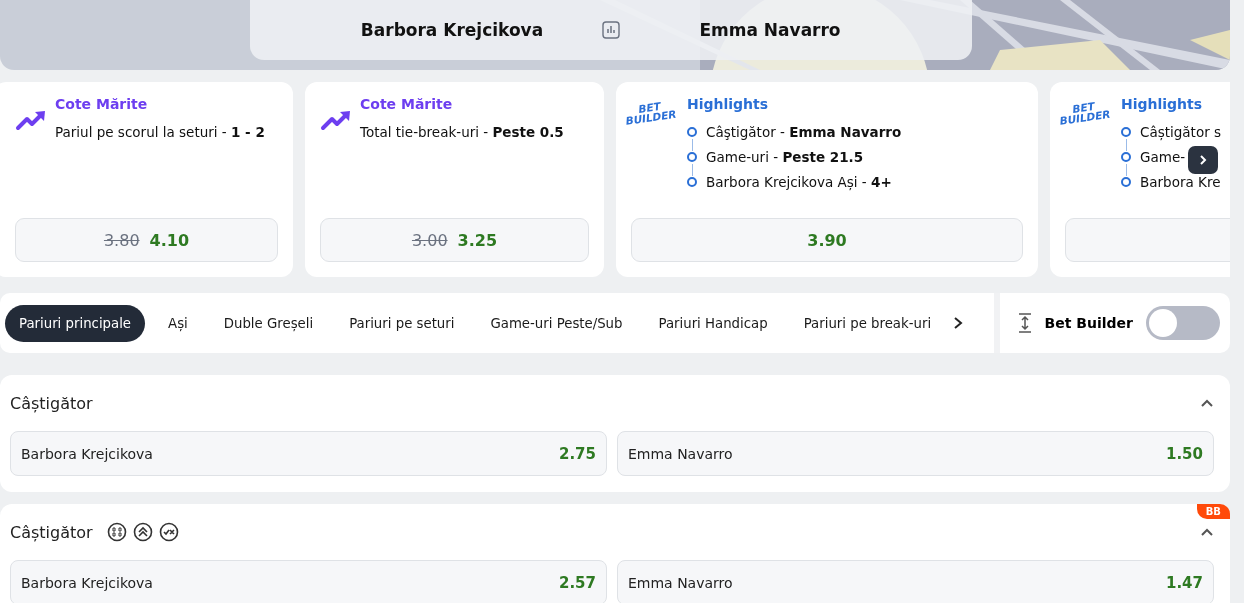  Describe the element at coordinates (169, 240) in the screenshot. I see `boosted-odds: 4.10` at that location.